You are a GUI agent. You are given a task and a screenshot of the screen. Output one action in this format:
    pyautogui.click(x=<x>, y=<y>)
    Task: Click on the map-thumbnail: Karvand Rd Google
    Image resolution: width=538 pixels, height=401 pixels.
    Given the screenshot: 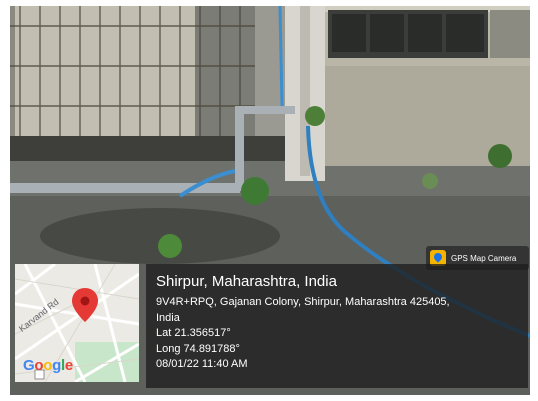 What is the action you would take?
    pyautogui.click(x=77, y=323)
    